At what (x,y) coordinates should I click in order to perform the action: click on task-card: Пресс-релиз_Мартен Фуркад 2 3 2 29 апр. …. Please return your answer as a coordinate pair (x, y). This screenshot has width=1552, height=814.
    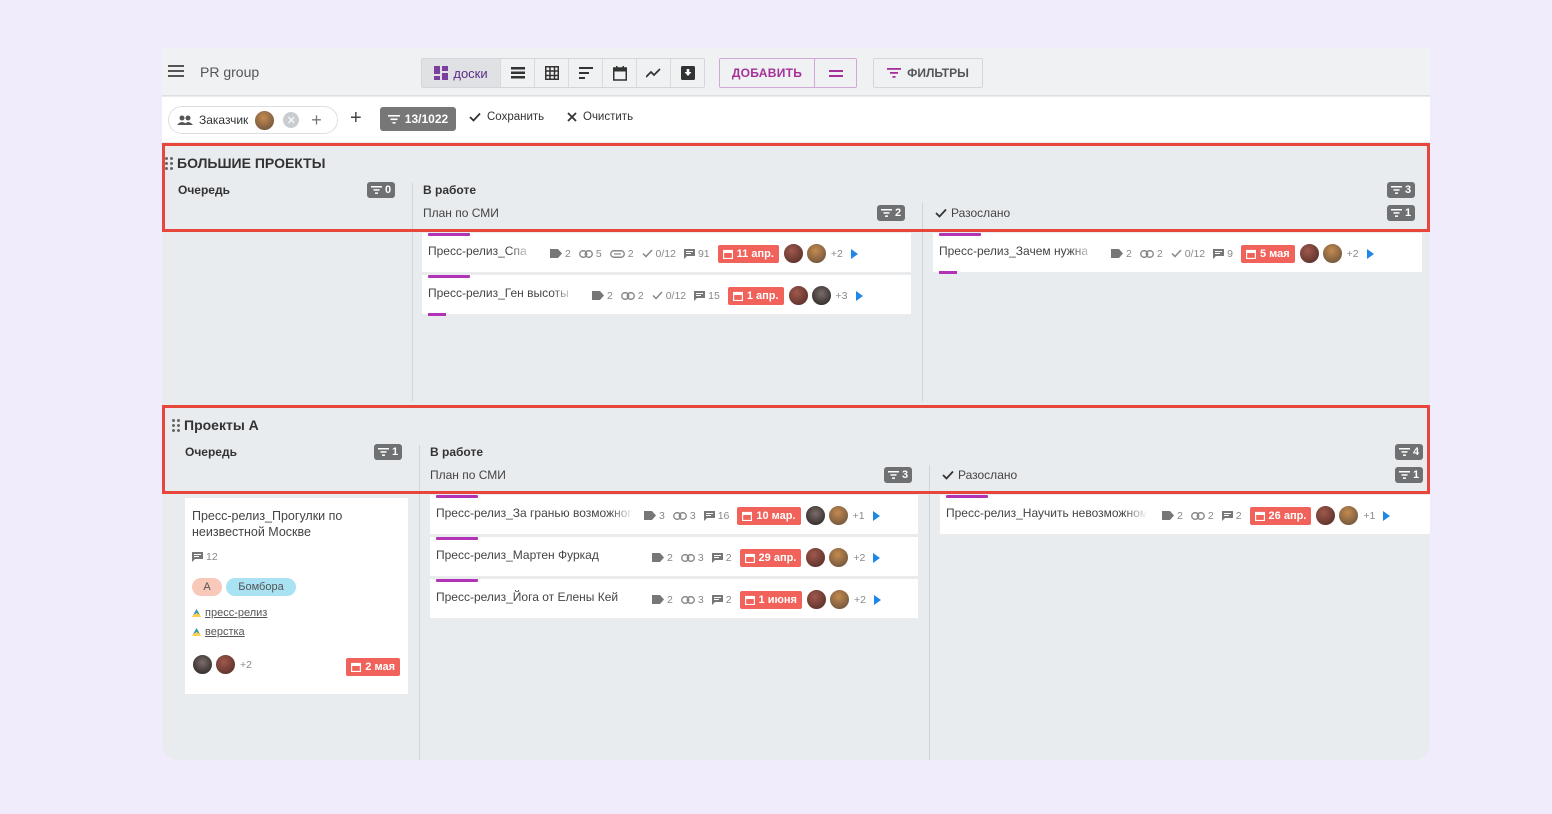
    Looking at the image, I should click on (674, 557).